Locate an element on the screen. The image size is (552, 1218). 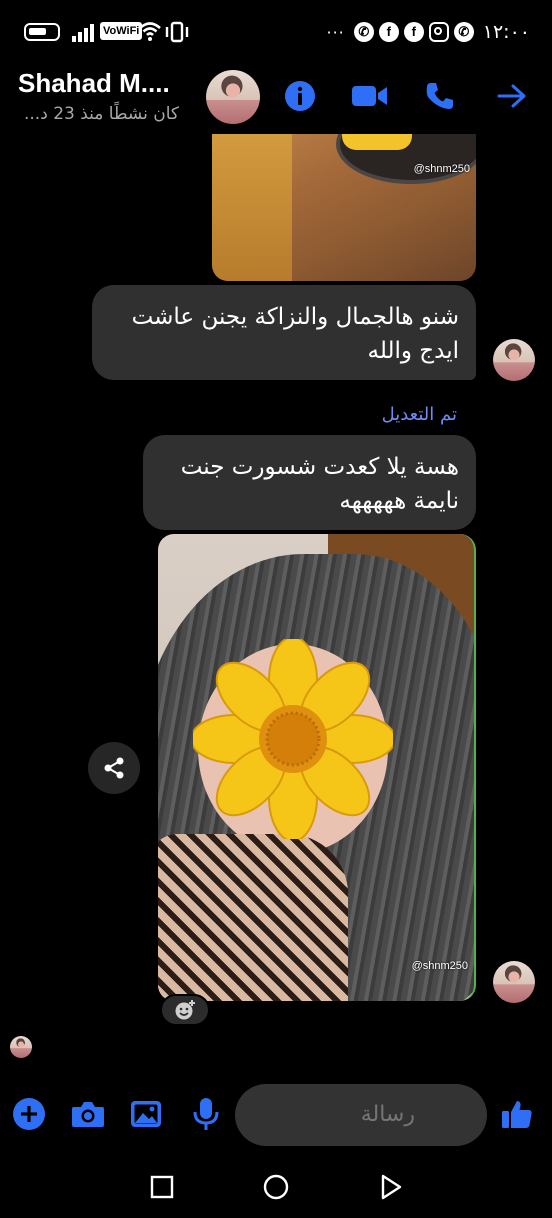
home-button is located at coordinates (276, 1187).